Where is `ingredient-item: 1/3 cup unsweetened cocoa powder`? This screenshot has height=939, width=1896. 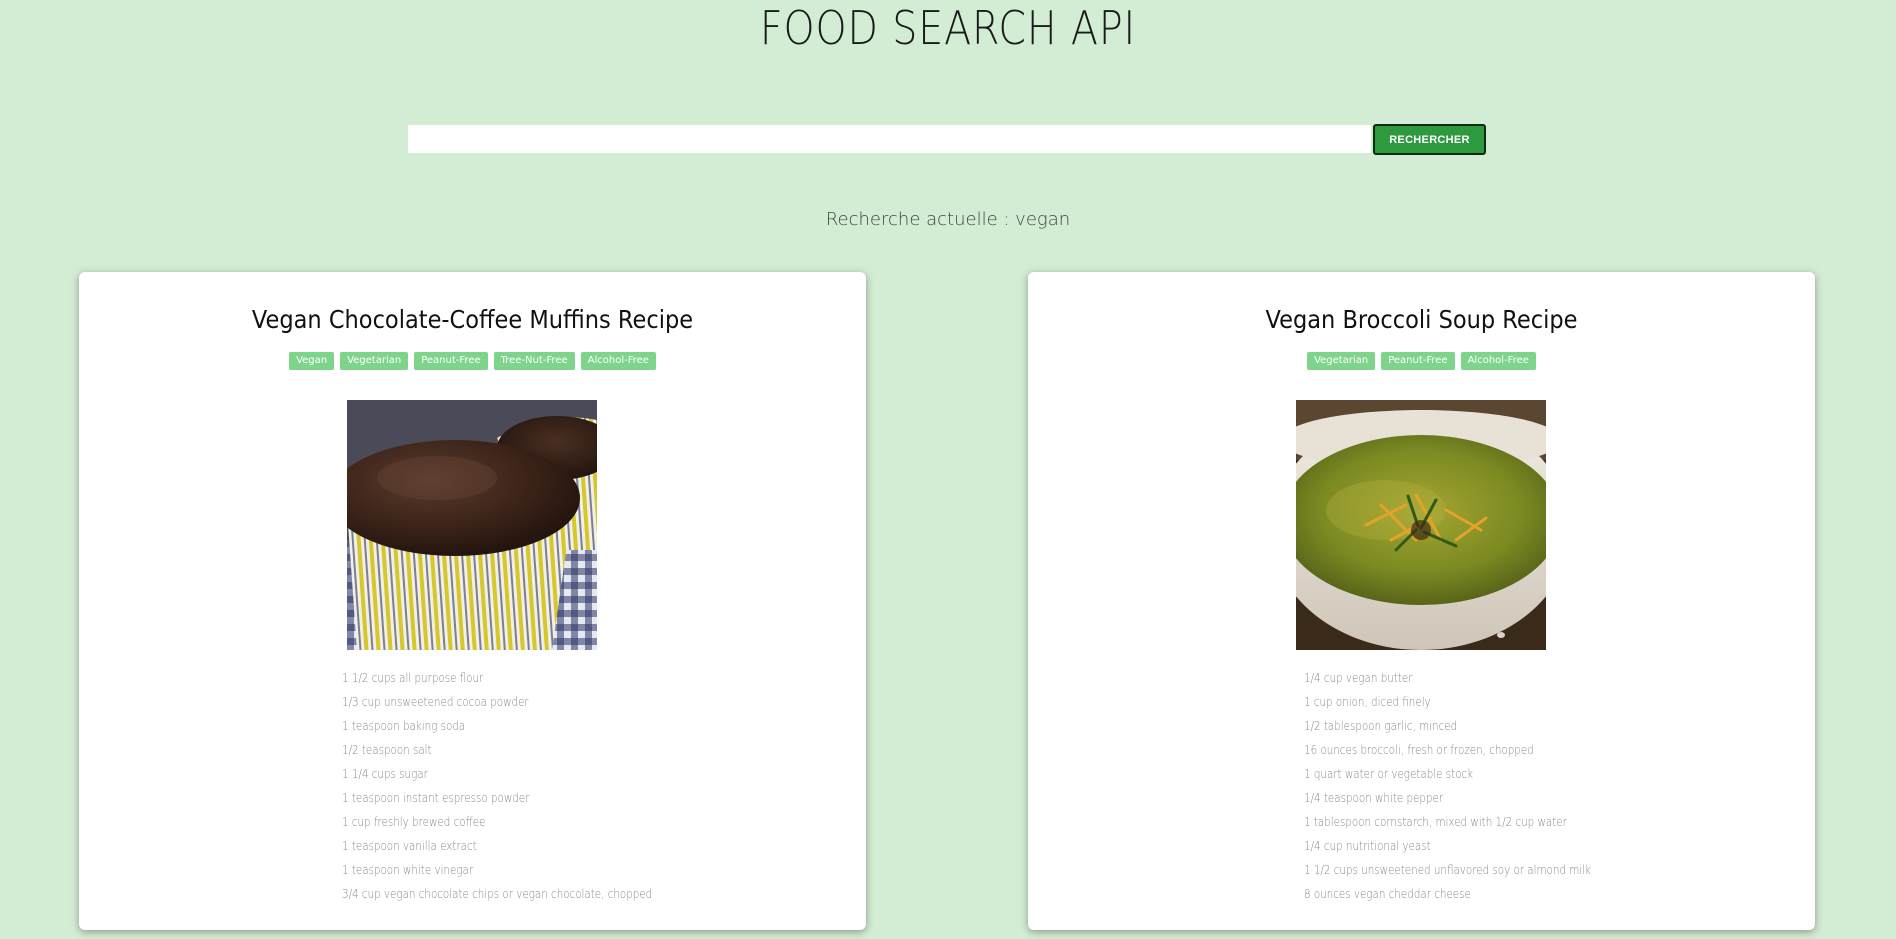 ingredient-item: 1/3 cup unsweetened cocoa powder is located at coordinates (435, 702).